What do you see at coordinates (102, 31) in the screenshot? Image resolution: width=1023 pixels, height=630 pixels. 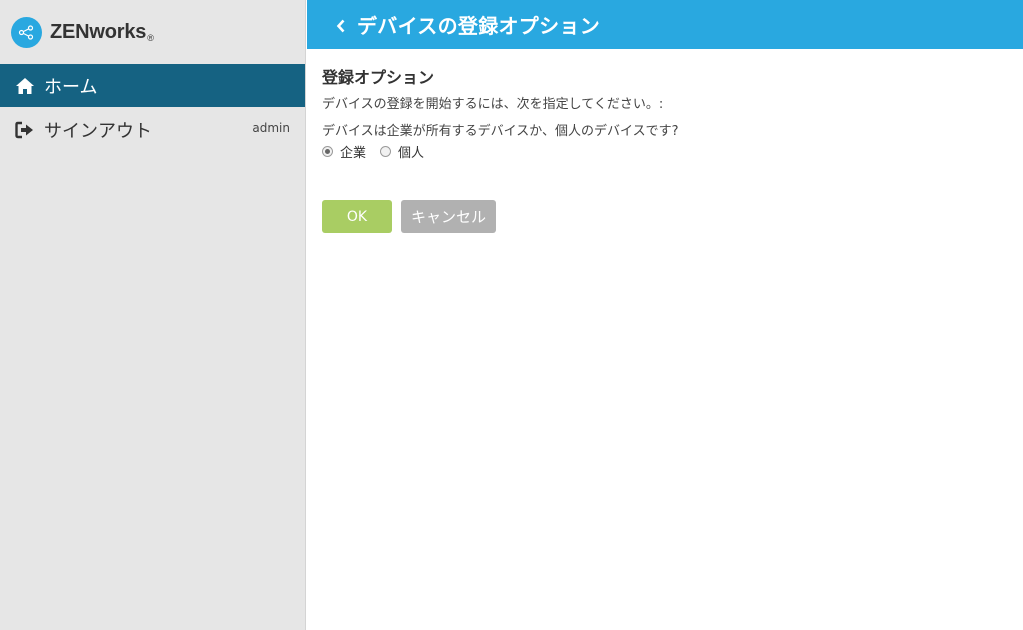 I see `brand-name: ZENworks®` at bounding box center [102, 31].